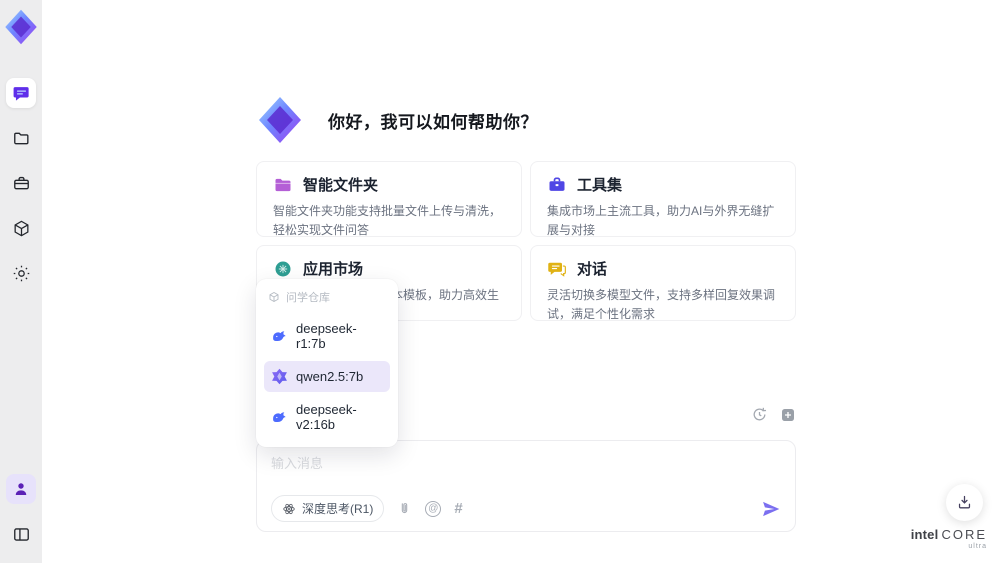  What do you see at coordinates (433, 508) in the screenshot?
I see `mention-icon: @` at bounding box center [433, 508].